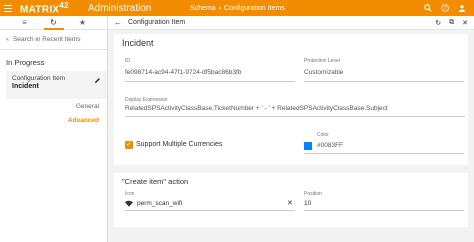 Image resolution: width=474 pixels, height=242 pixels. Describe the element at coordinates (44, 8) in the screenshot. I see `logo: MATRIX42` at that location.